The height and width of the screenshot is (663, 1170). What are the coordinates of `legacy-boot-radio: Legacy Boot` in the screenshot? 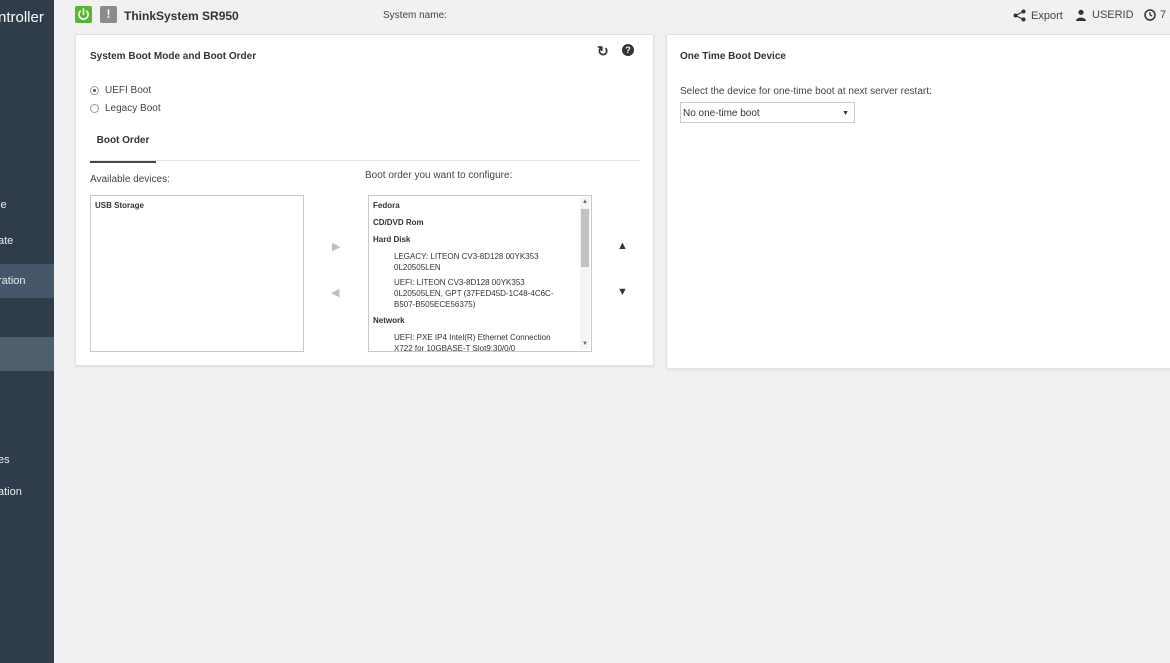 It's located at (125, 108).